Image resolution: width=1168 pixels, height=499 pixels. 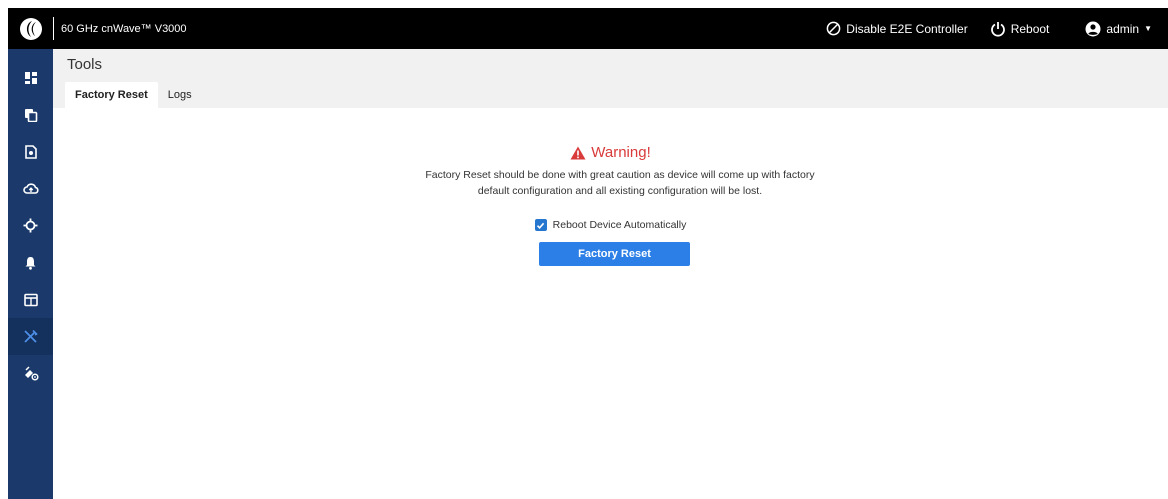 I want to click on satellite-settings-icon, so click(x=31, y=373).